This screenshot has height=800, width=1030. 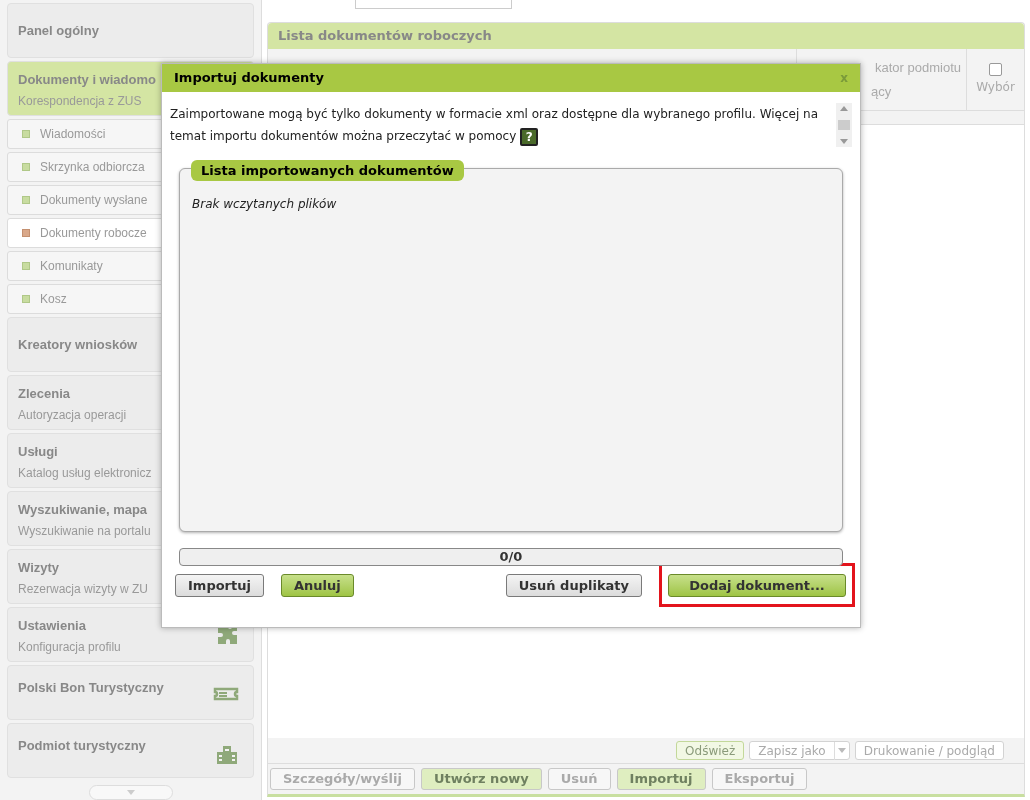 I want to click on section-title: Polski Bon Turystyczny, so click(x=91, y=688).